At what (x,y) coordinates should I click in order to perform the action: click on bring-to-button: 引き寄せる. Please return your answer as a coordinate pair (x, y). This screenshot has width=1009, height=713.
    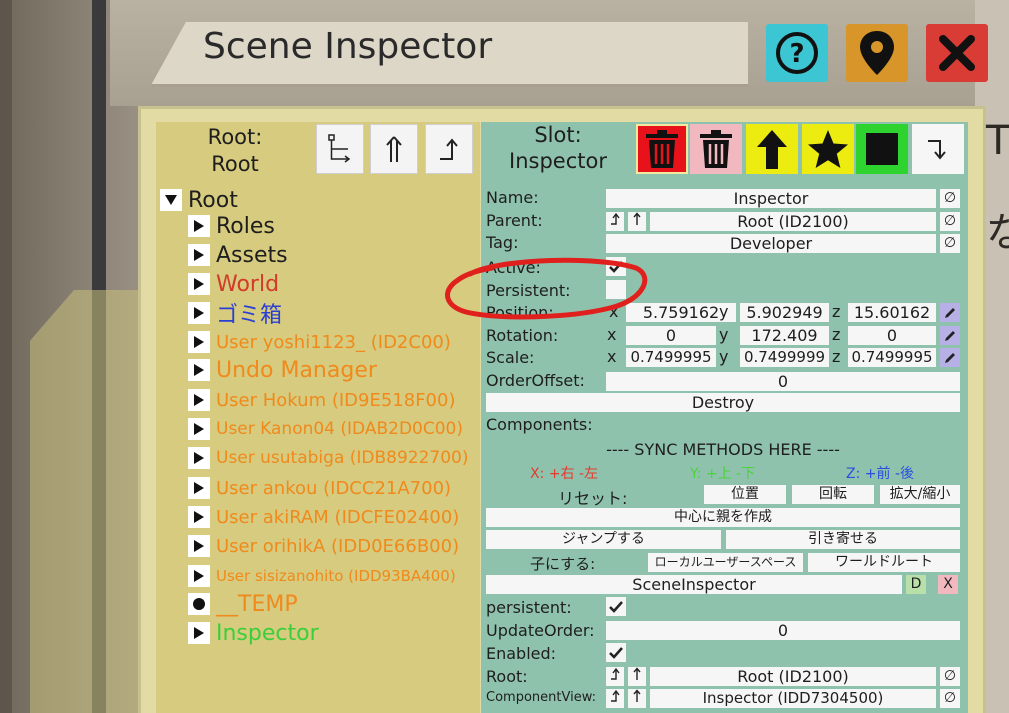
    Looking at the image, I should click on (843, 539).